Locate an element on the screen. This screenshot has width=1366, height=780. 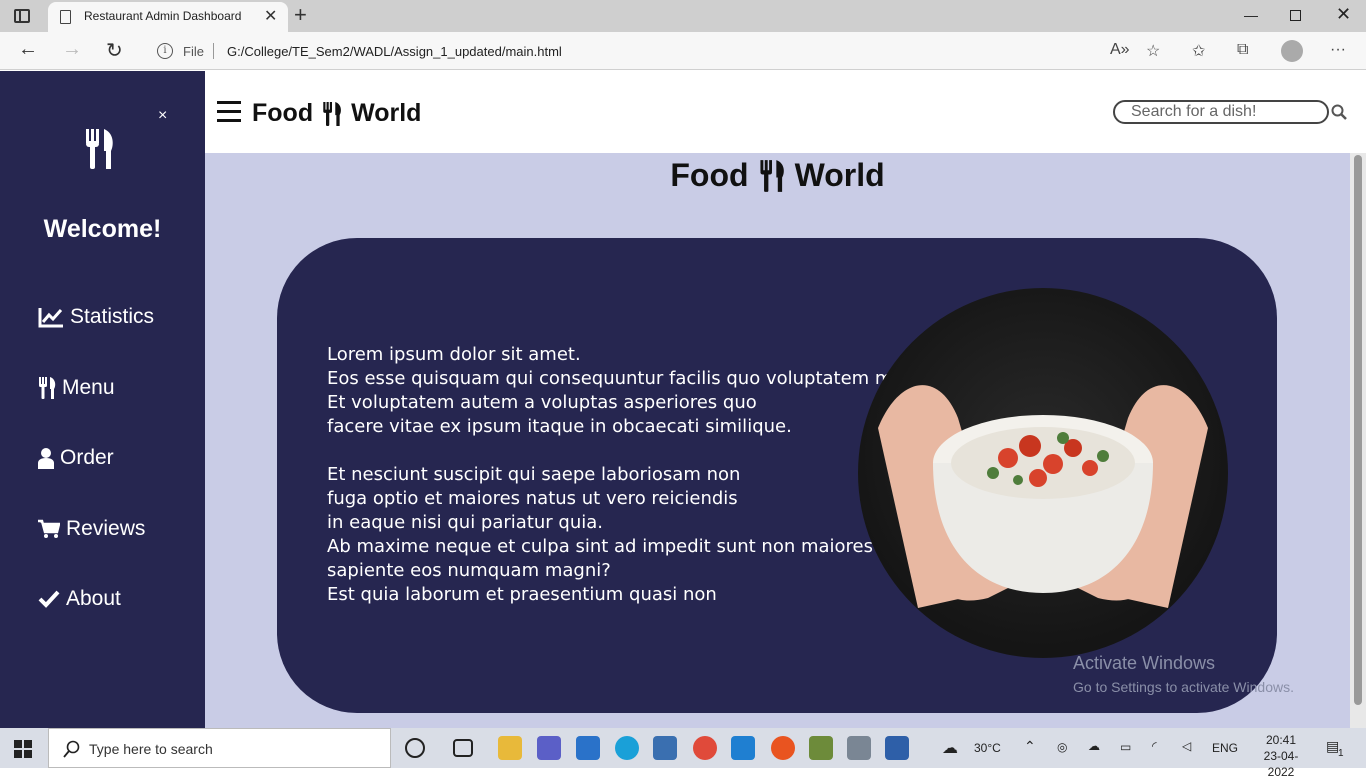
text-line: in eaque nisi qui pariatur quia. is located at coordinates (465, 522).